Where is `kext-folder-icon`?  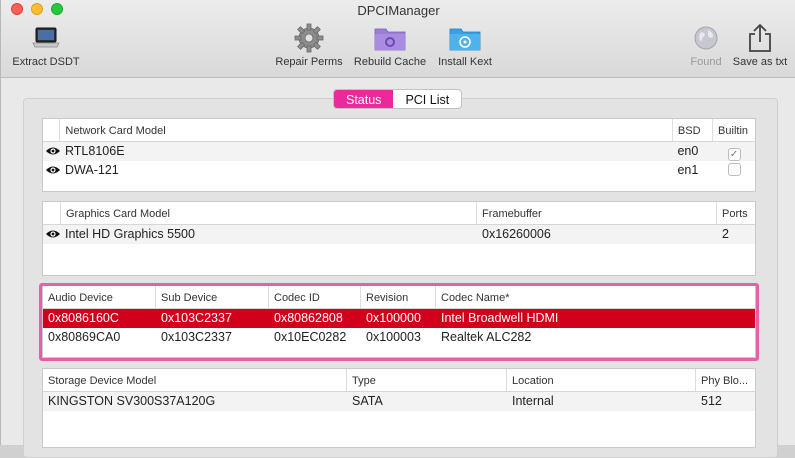
kext-folder-icon is located at coordinates (465, 38).